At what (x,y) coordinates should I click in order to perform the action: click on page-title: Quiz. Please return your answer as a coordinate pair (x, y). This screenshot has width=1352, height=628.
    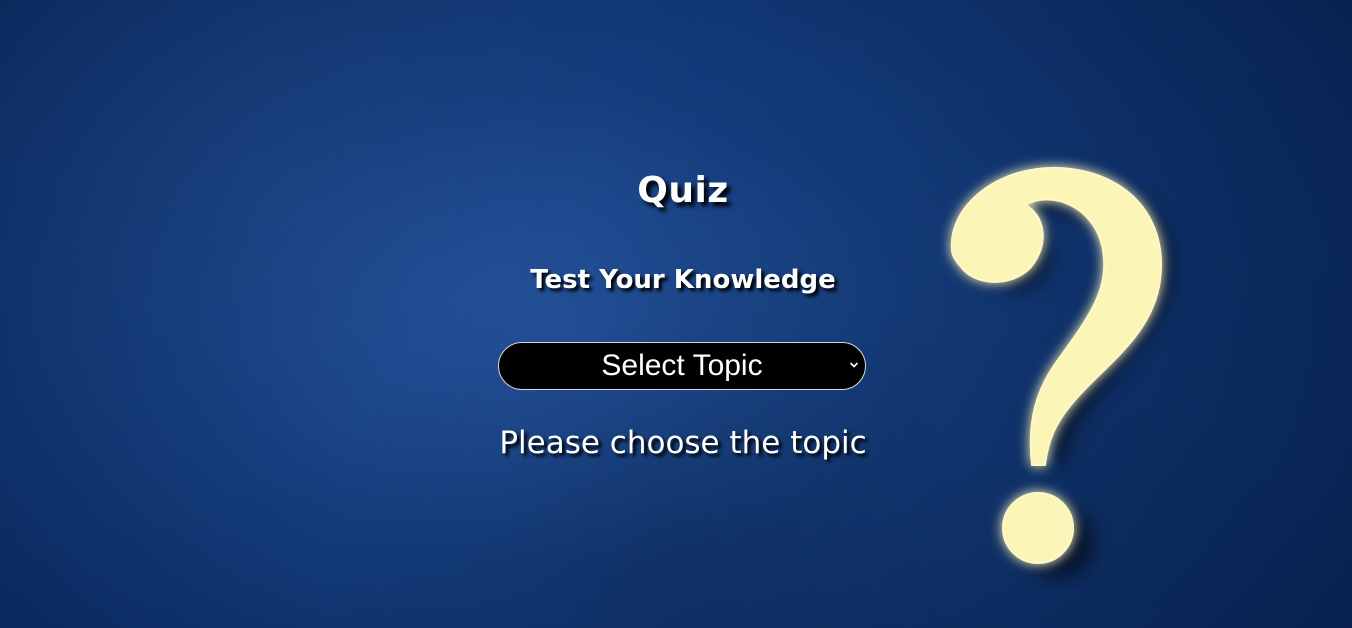
    Looking at the image, I should click on (683, 190).